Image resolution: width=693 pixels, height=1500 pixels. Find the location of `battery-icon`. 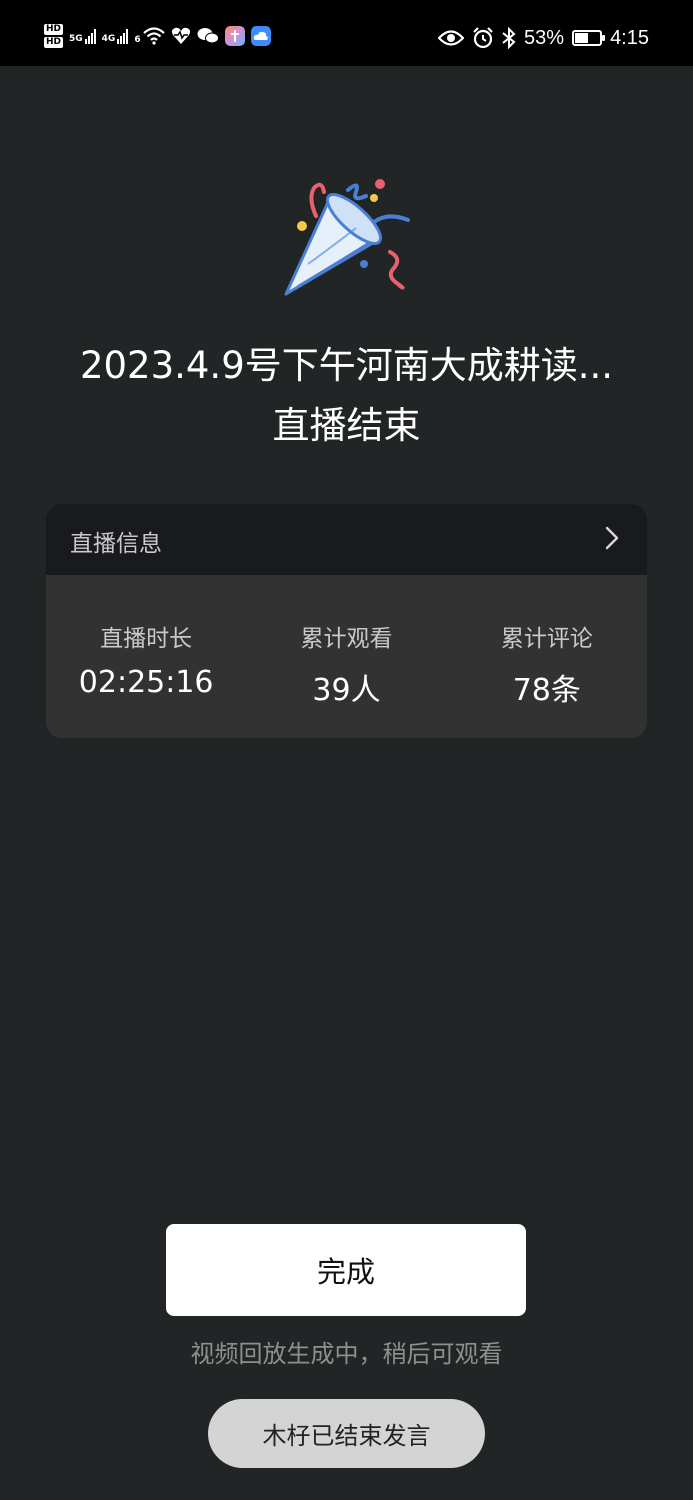

battery-icon is located at coordinates (589, 38).